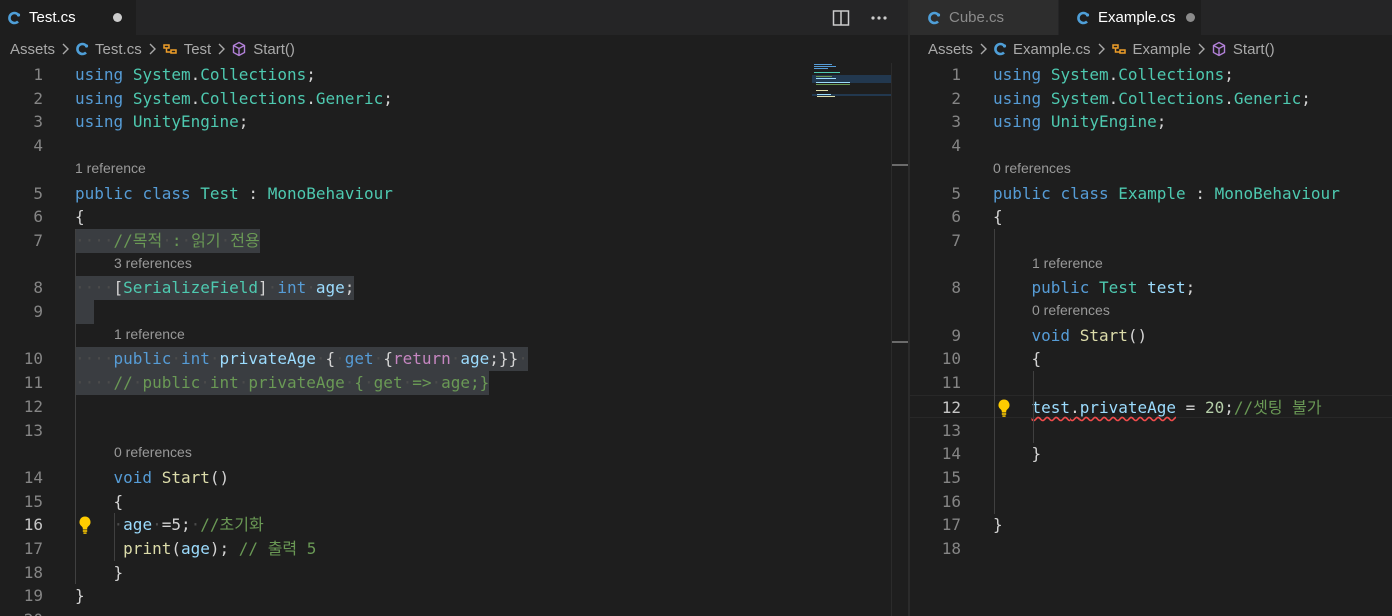 The height and width of the screenshot is (616, 1392). What do you see at coordinates (176, 240) in the screenshot?
I see `code-token: :` at bounding box center [176, 240].